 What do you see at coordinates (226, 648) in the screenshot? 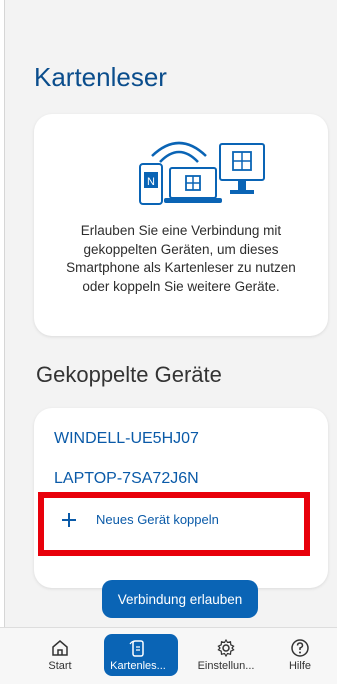
I see `gear-icon` at bounding box center [226, 648].